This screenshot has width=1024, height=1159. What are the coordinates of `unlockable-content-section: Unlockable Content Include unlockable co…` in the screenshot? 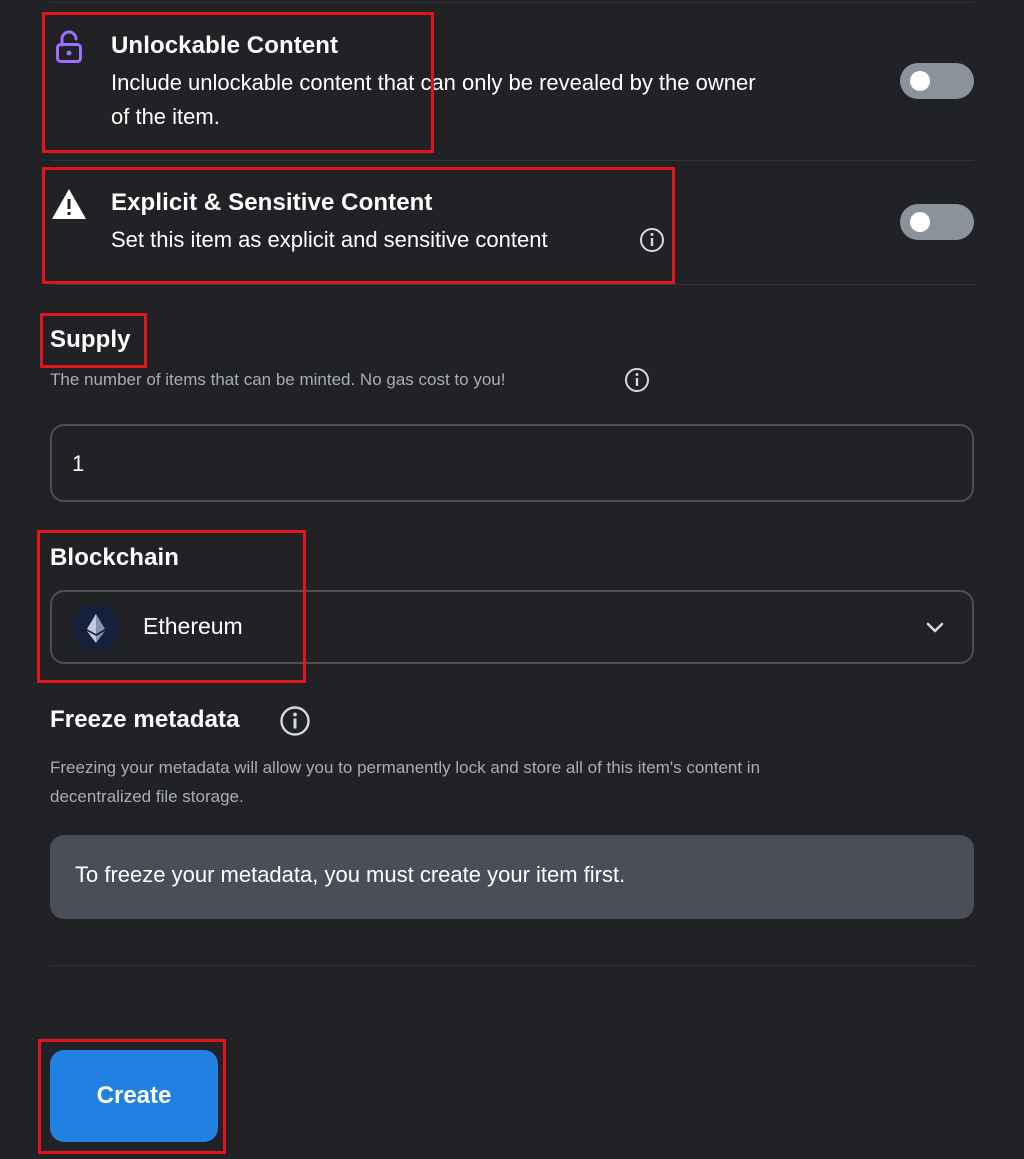 It's located at (512, 80).